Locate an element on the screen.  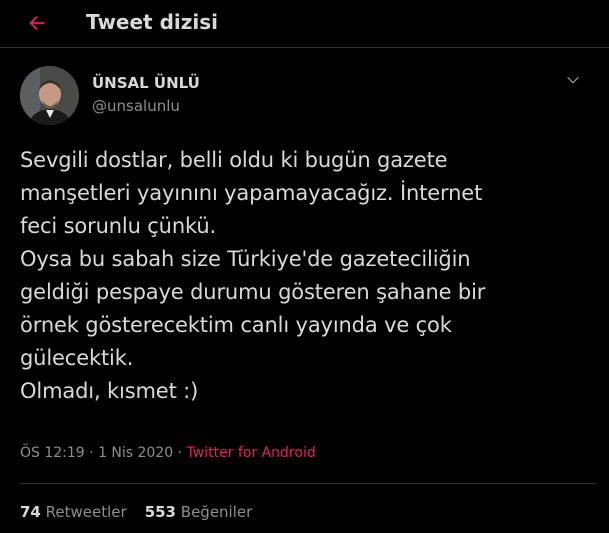
author-display-name: ÜNSAL ÜNLÜ is located at coordinates (146, 83).